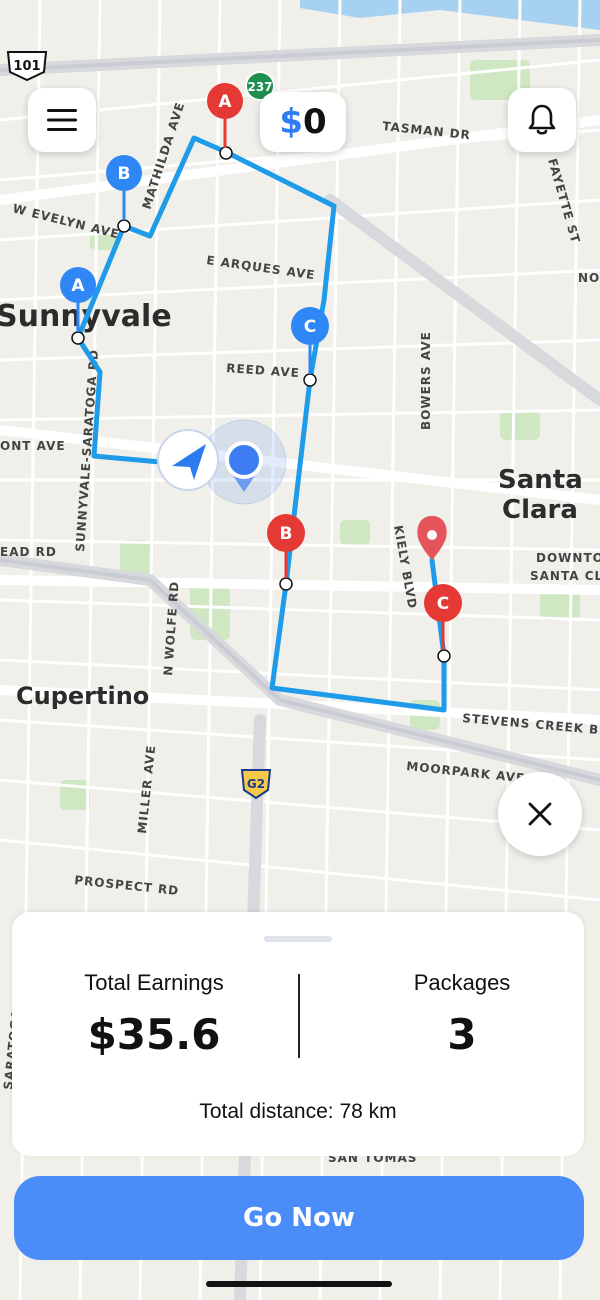  I want to click on close-button, so click(540, 814).